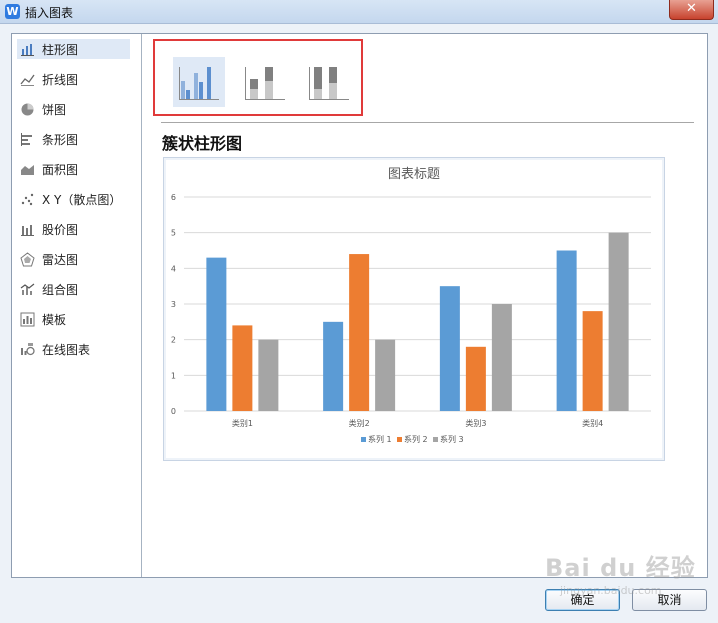  What do you see at coordinates (27, 289) in the screenshot?
I see `combo-chart-icon` at bounding box center [27, 289].